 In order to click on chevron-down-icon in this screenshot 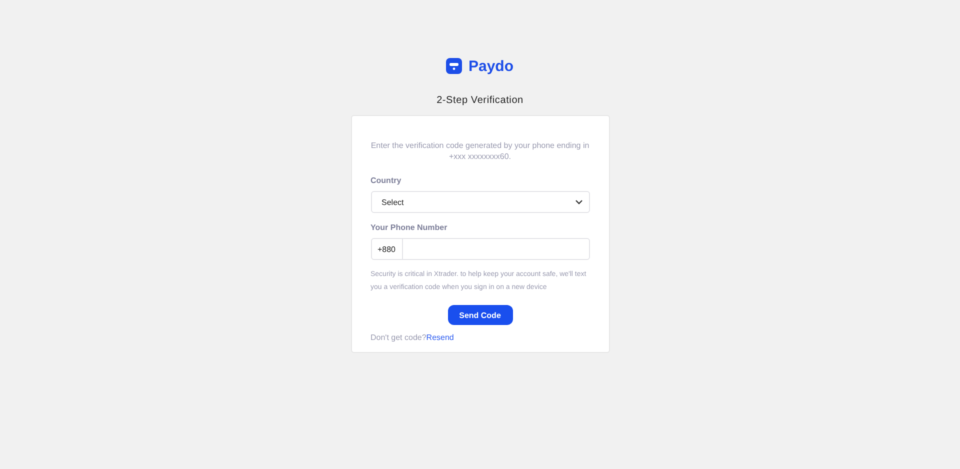, I will do `click(578, 202)`.